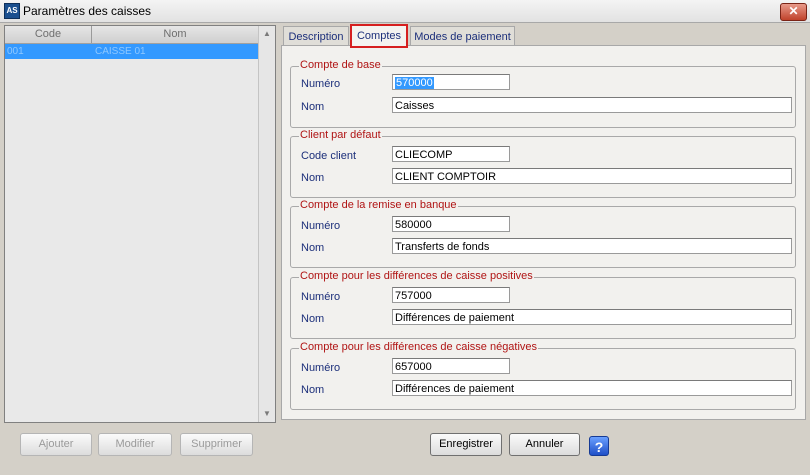 Image resolution: width=810 pixels, height=475 pixels. I want to click on column-header-nom: Nom, so click(175, 34).